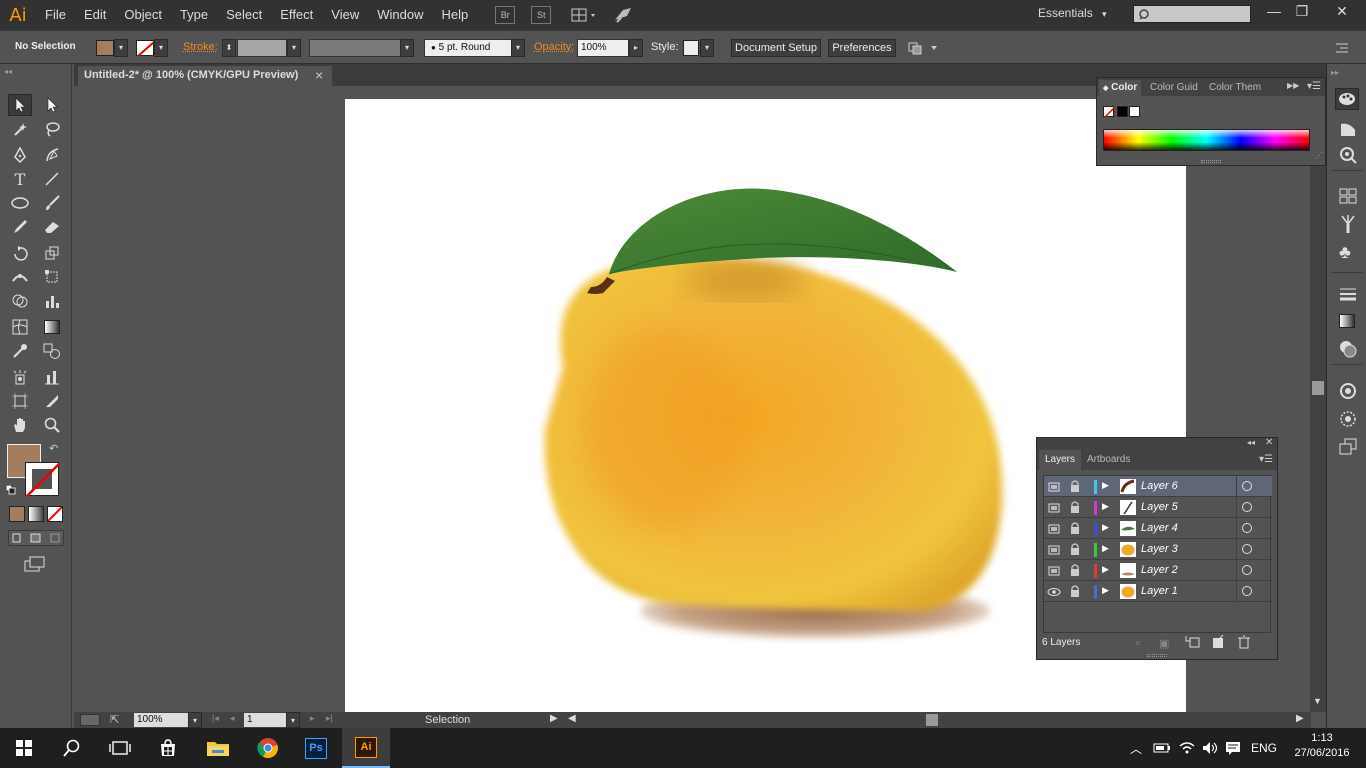 The height and width of the screenshot is (768, 1366). What do you see at coordinates (691, 48) in the screenshot?
I see `graphic-style-swatch` at bounding box center [691, 48].